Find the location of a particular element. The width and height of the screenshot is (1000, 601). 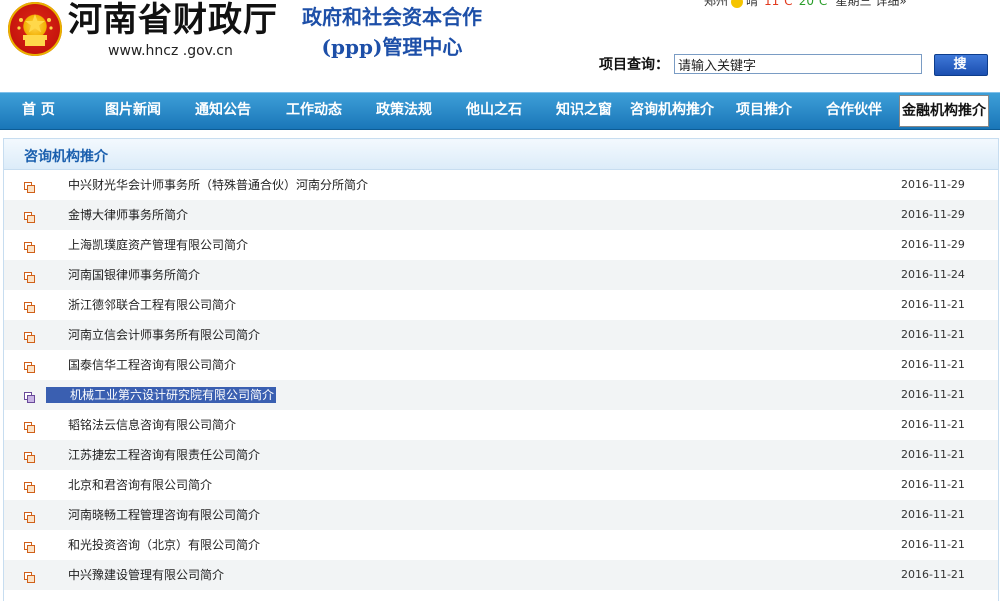

nav-item-projects: 项目推介 is located at coordinates (764, 111).